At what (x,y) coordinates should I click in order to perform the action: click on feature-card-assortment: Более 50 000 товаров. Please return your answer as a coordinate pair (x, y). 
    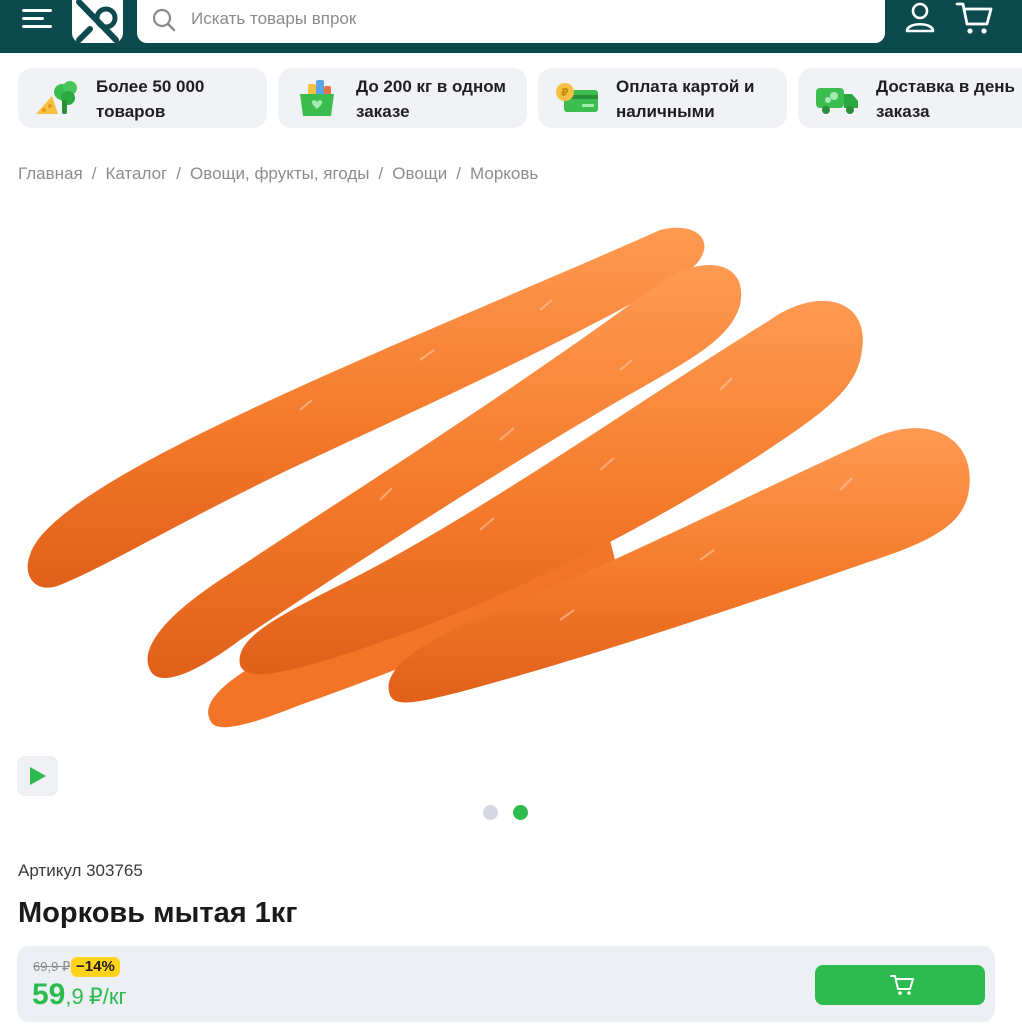
    Looking at the image, I should click on (142, 98).